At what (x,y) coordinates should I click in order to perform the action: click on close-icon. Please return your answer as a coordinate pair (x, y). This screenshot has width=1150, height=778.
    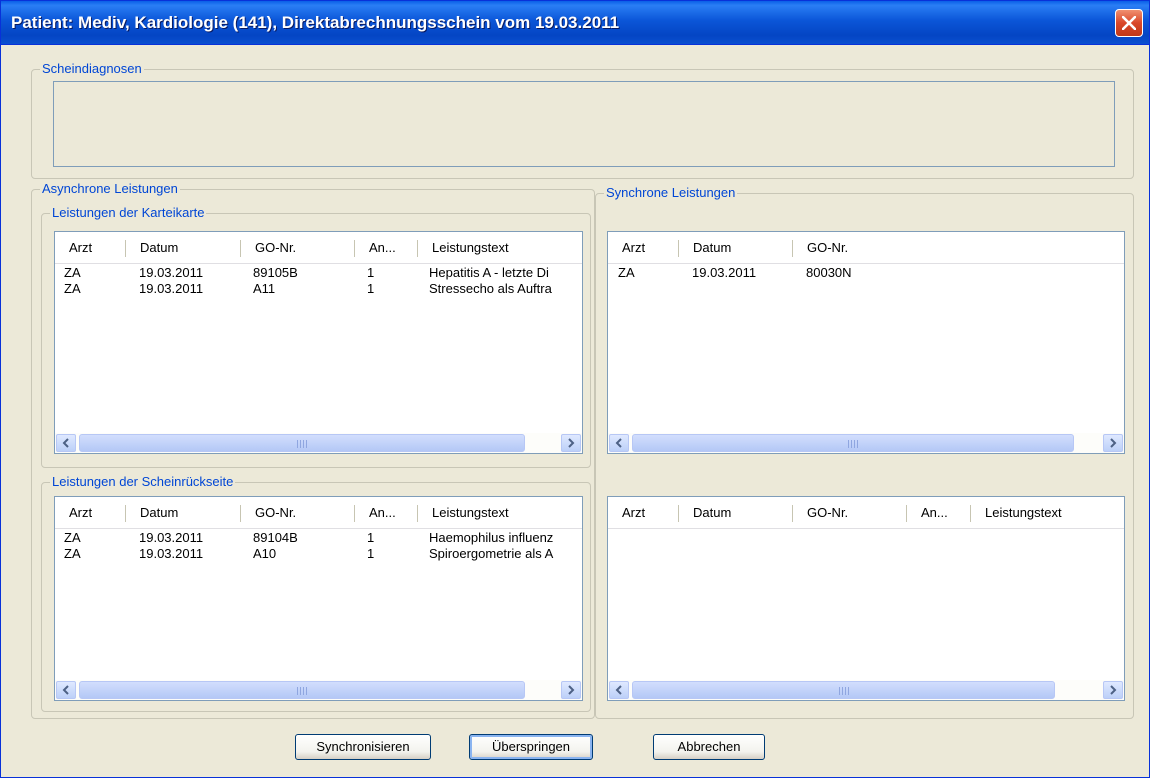
    Looking at the image, I should click on (1129, 23).